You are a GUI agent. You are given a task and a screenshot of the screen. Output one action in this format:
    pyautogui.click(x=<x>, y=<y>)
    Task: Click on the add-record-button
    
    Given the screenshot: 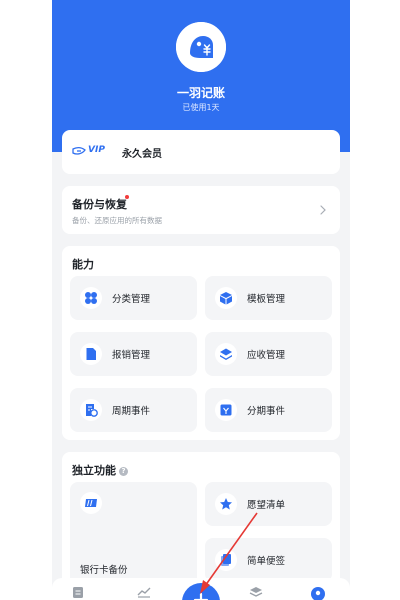 What is the action you would take?
    pyautogui.click(x=201, y=591)
    